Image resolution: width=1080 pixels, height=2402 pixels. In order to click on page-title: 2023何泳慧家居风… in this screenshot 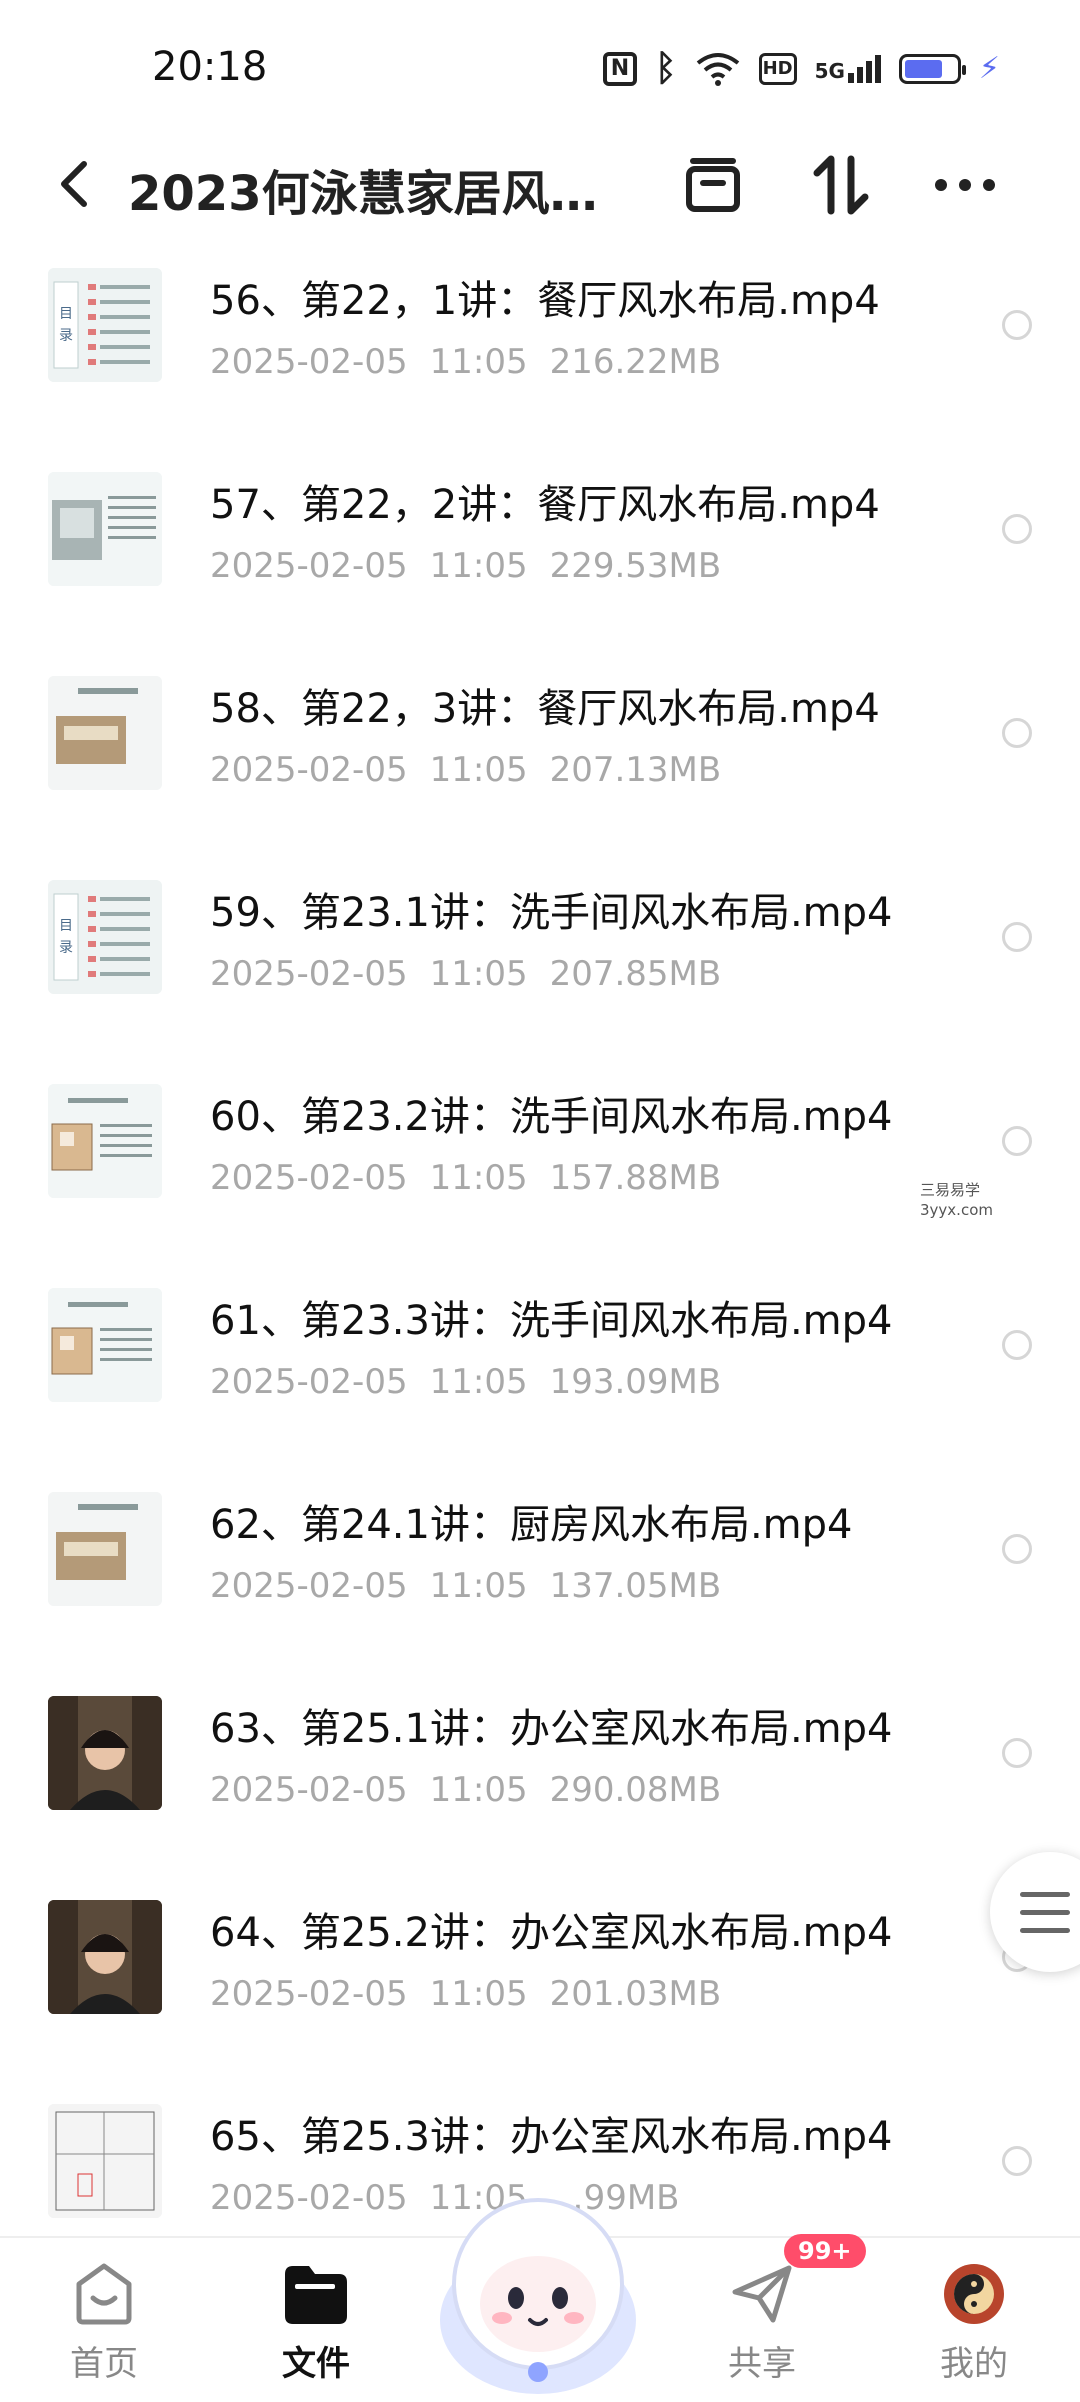, I will do `click(363, 194)`.